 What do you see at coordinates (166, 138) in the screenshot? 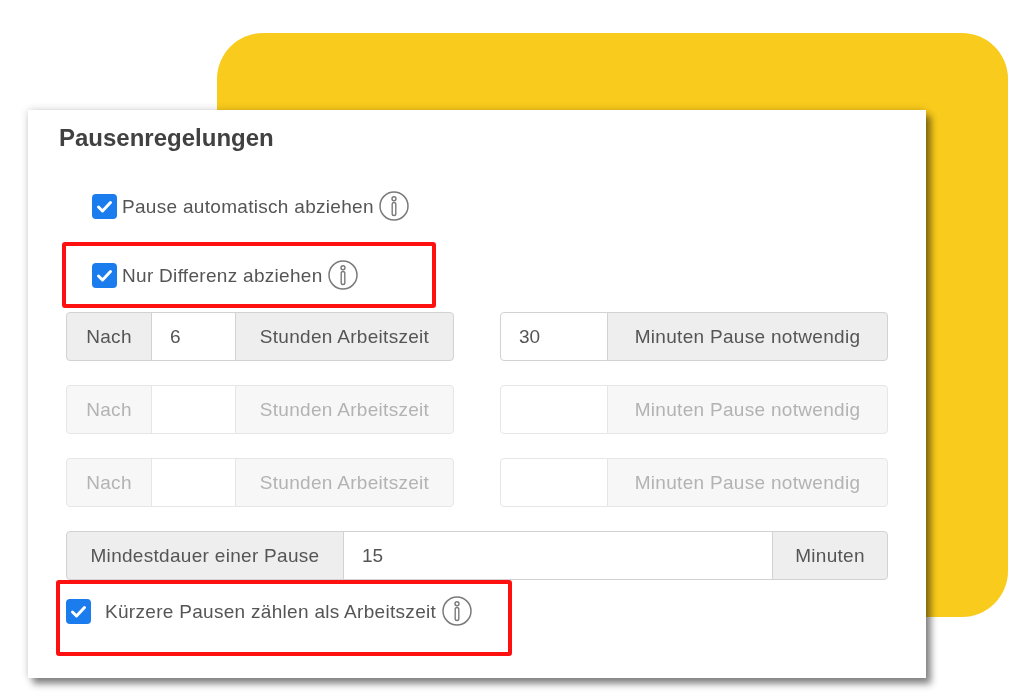
I see `panel-title: Pausenregelungen` at bounding box center [166, 138].